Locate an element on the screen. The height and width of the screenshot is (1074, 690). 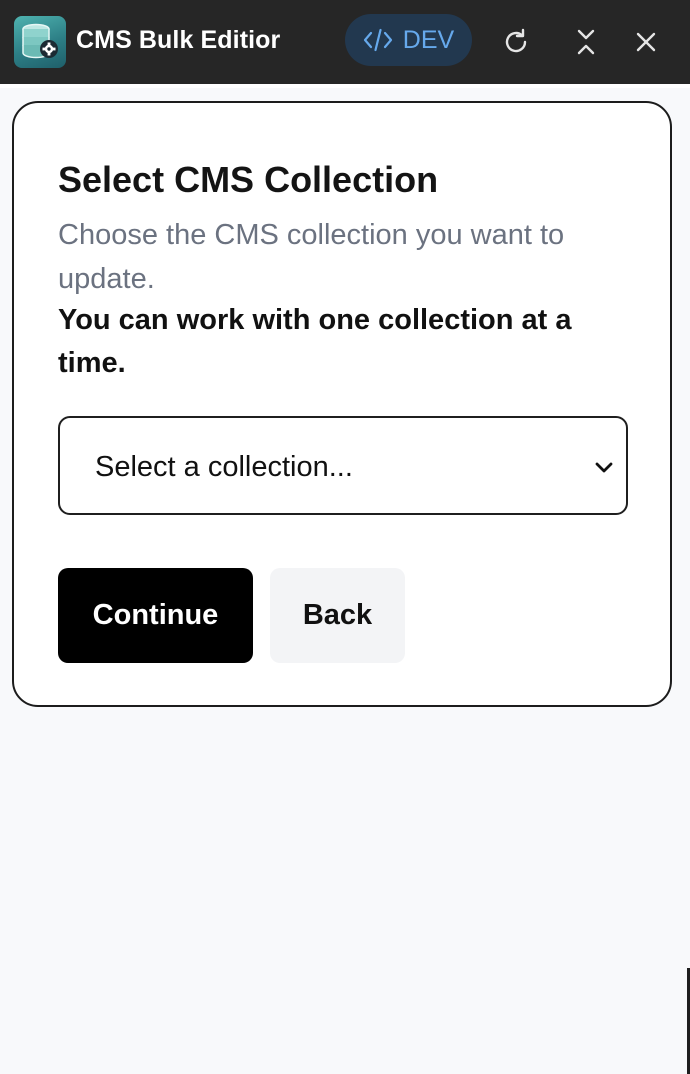
collapse-icon is located at coordinates (586, 42).